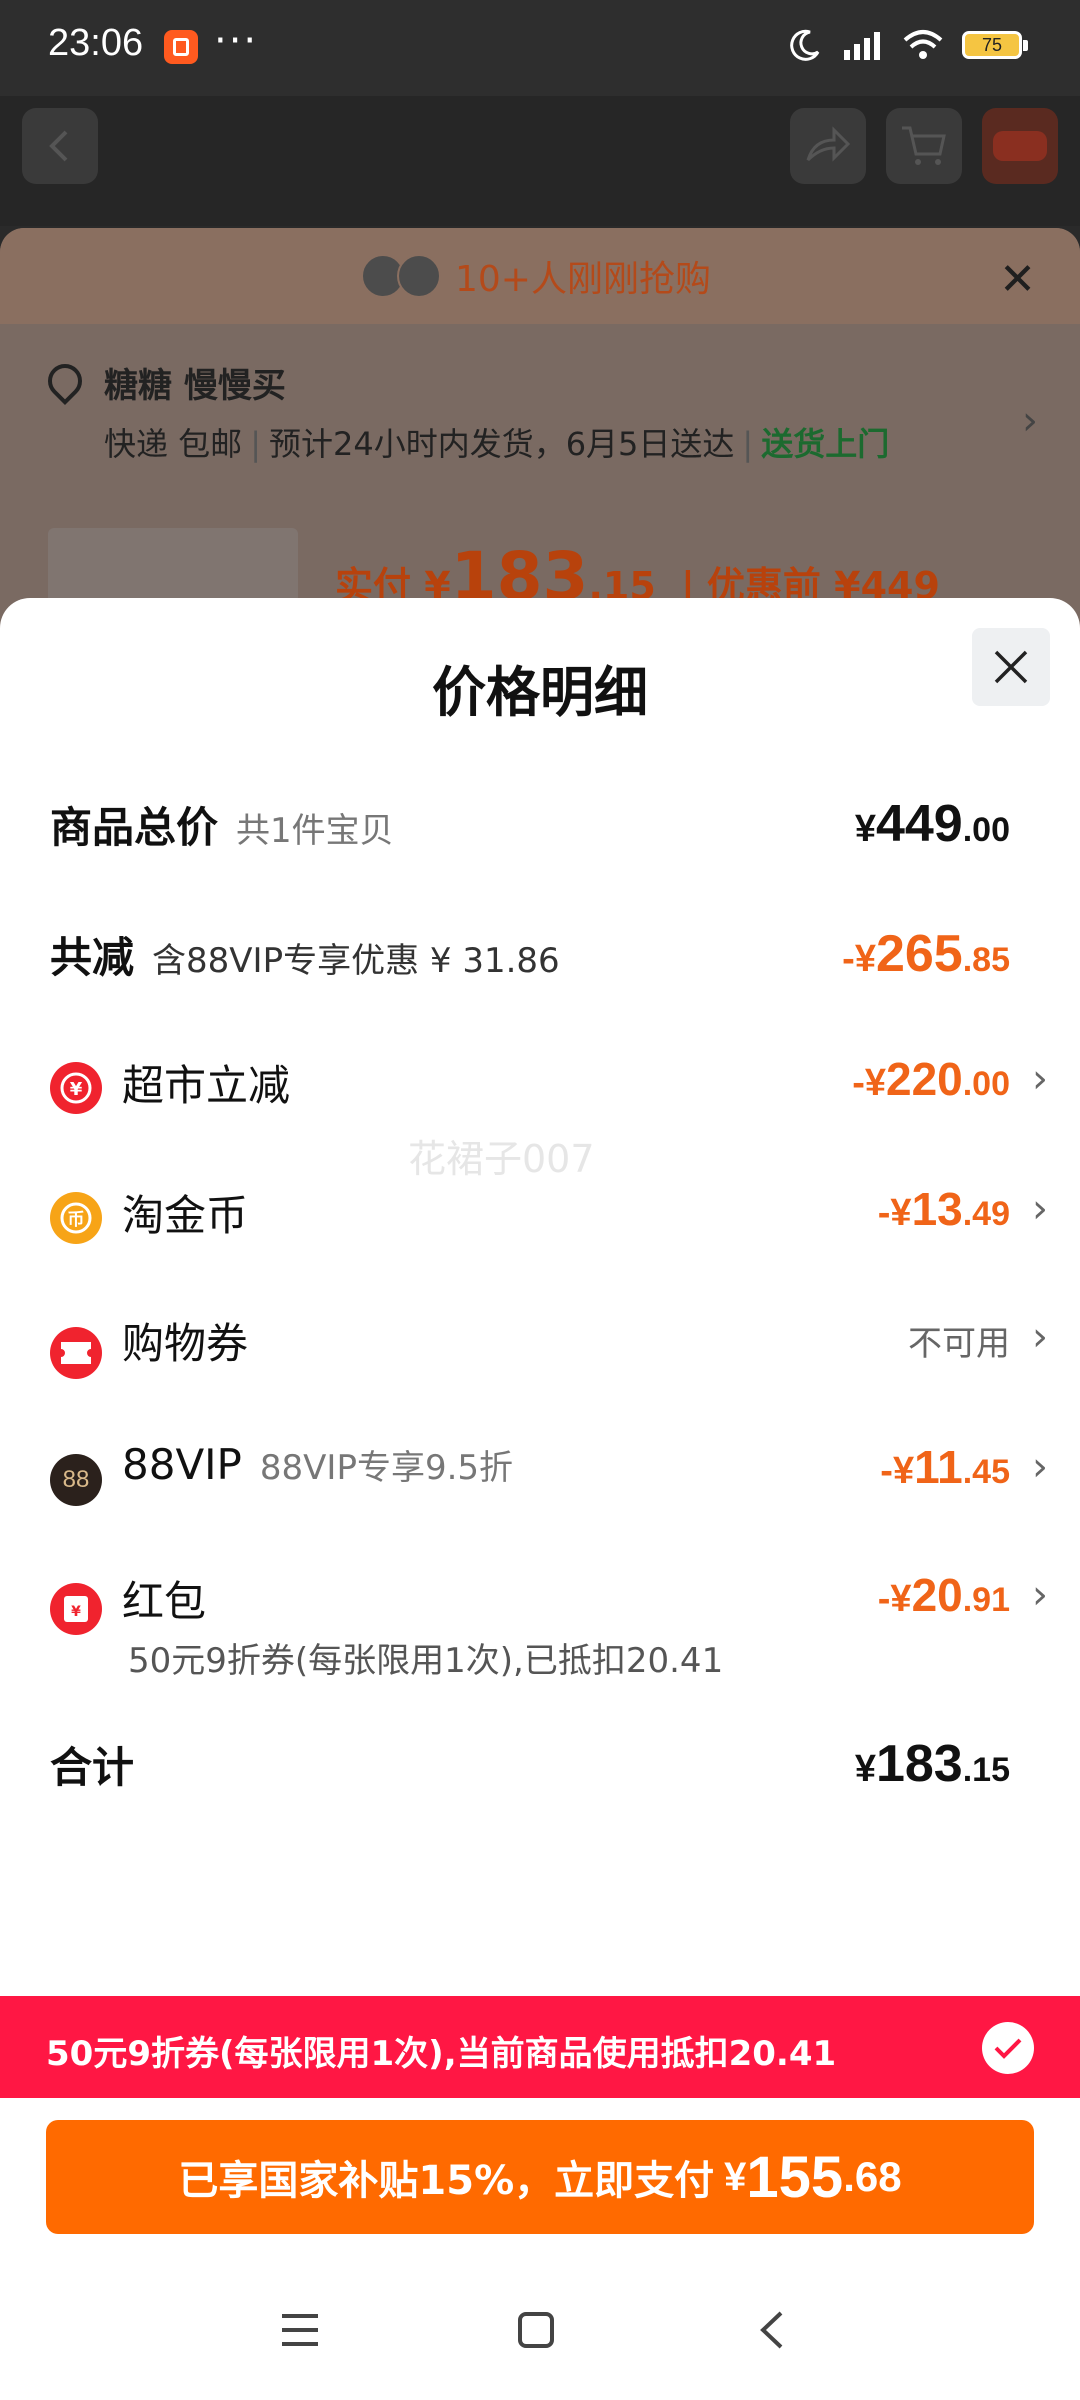 The width and height of the screenshot is (1080, 2400). I want to click on amount-int: 13, so click(937, 1209).